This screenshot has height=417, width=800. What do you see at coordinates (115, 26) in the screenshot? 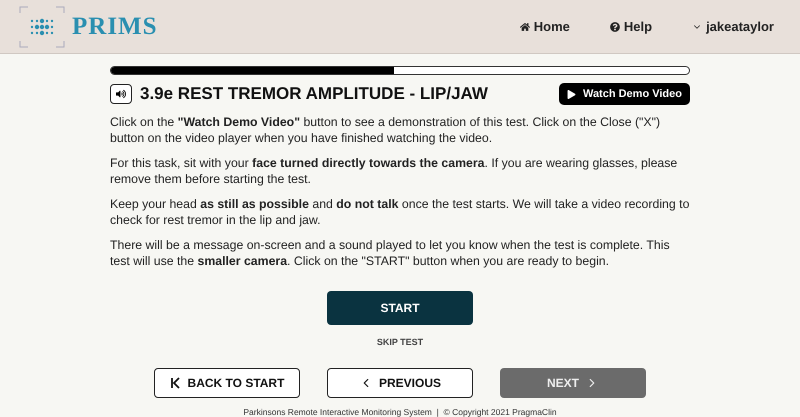
I see `logo-text: PRIMS` at bounding box center [115, 26].